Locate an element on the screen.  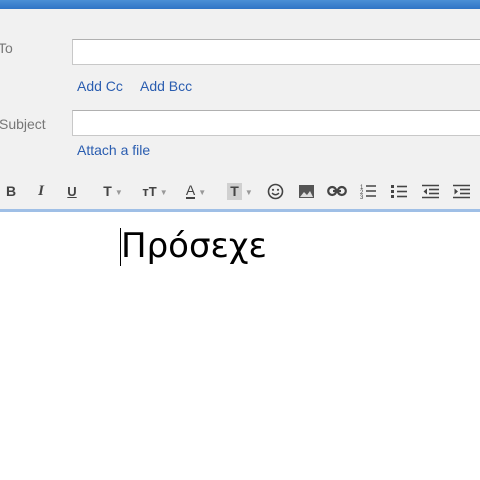
indent-more-icon is located at coordinates (461, 191).